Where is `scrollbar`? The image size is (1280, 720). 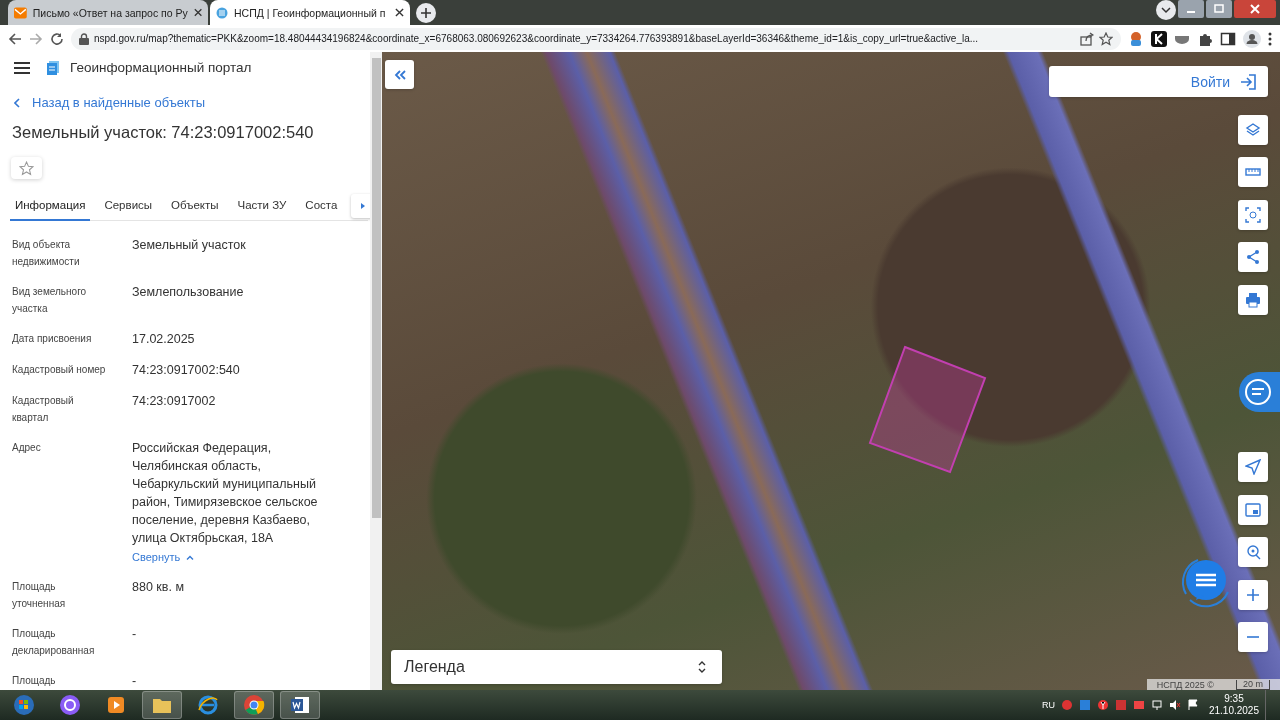 scrollbar is located at coordinates (376, 371).